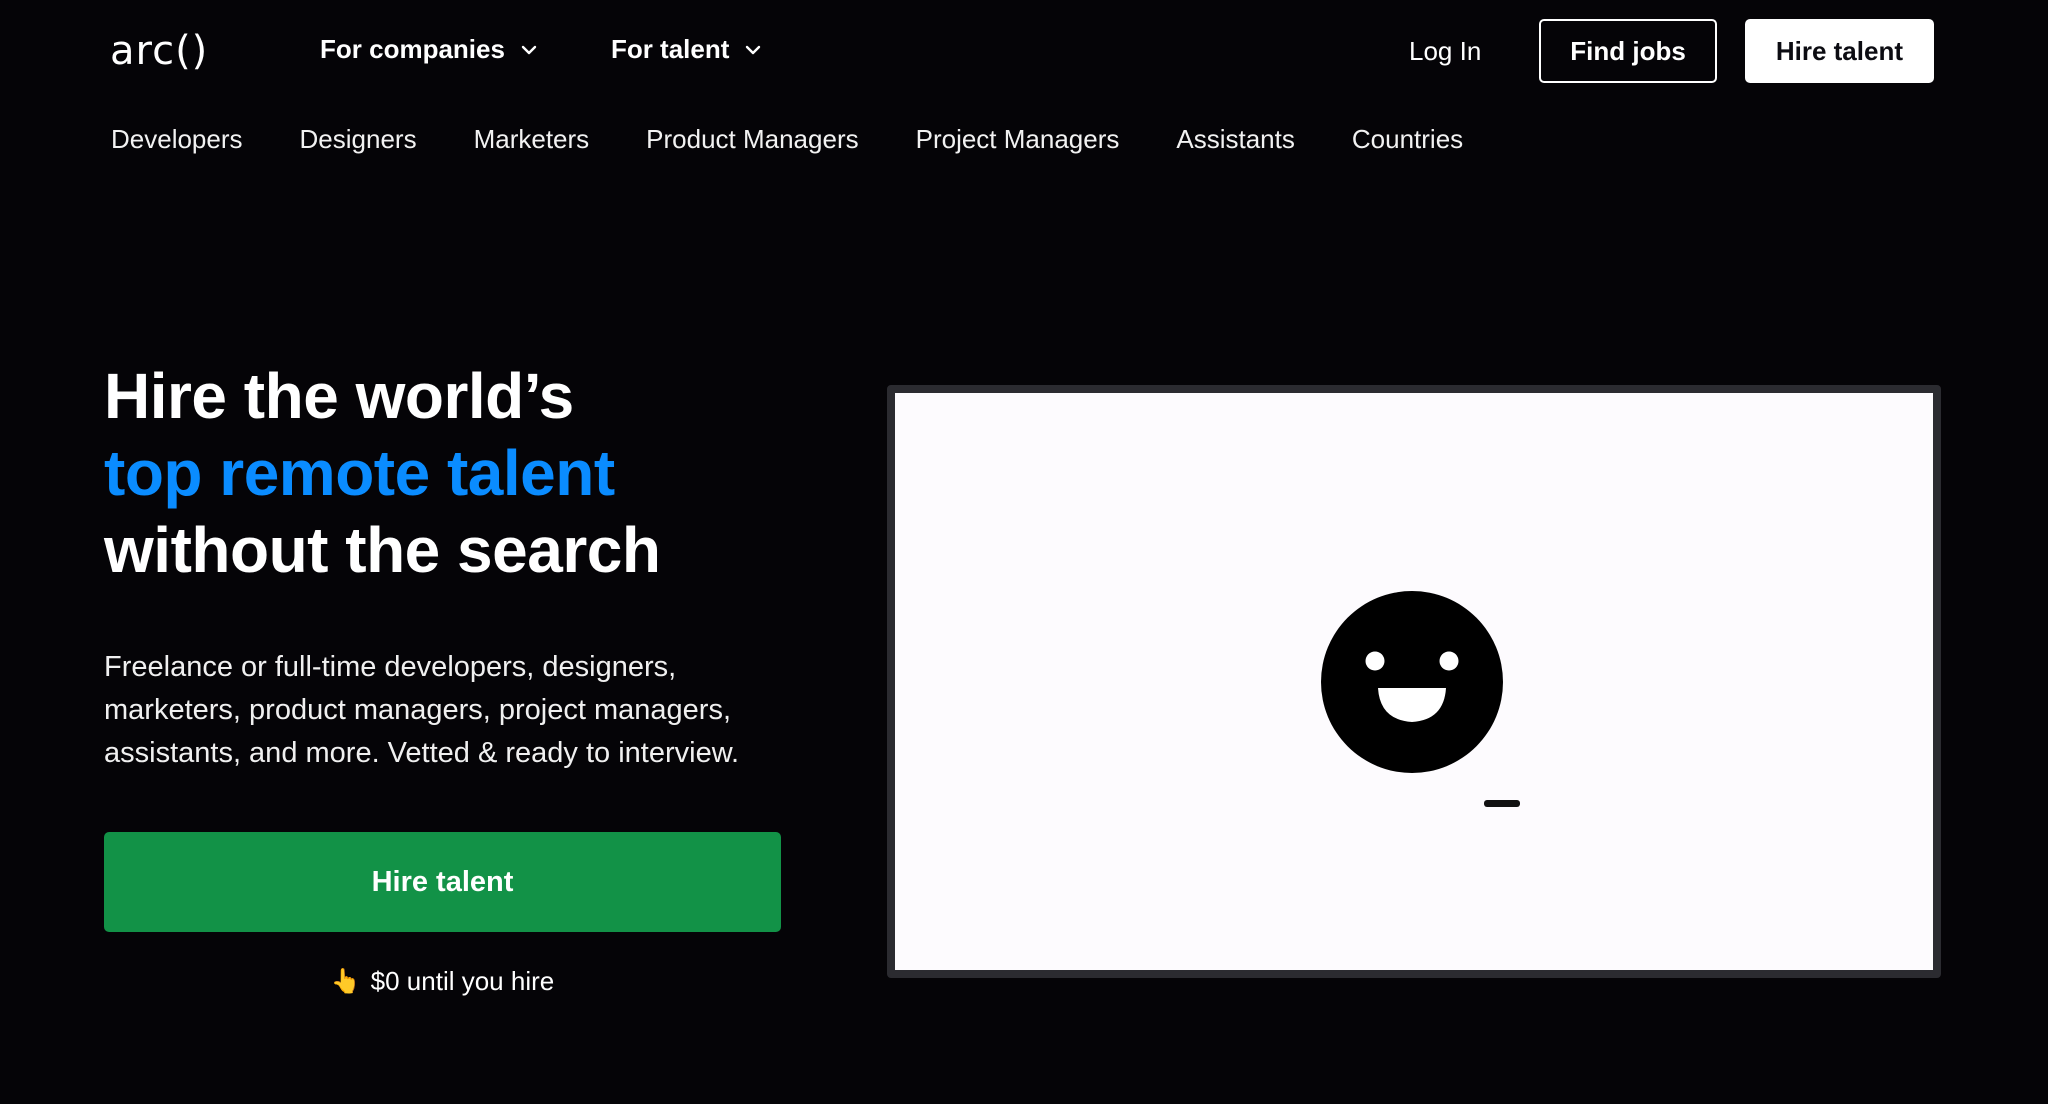 This screenshot has width=2048, height=1104. I want to click on for-companies-menu: For companies, so click(429, 49).